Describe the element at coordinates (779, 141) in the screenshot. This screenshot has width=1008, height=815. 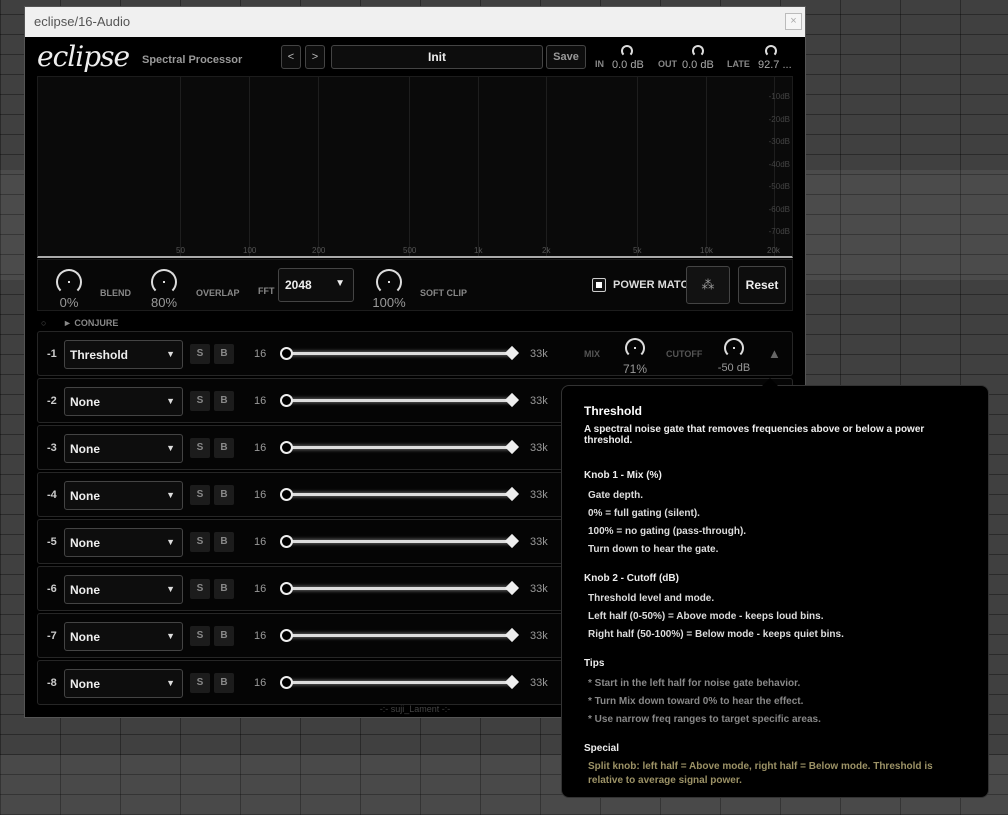
I see `db-label: -30dB` at that location.